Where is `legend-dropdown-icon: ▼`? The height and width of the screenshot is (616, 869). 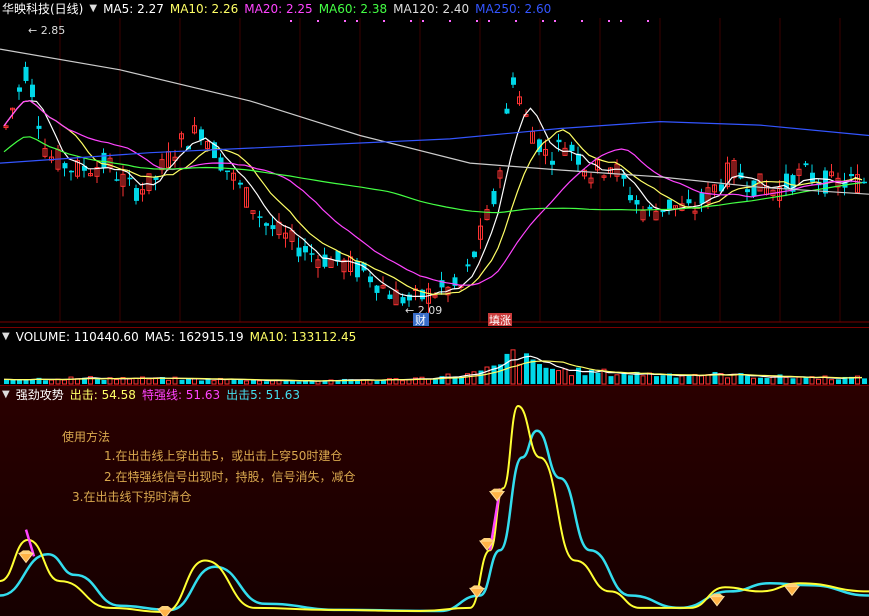
legend-dropdown-icon: ▼ is located at coordinates (93, 9).